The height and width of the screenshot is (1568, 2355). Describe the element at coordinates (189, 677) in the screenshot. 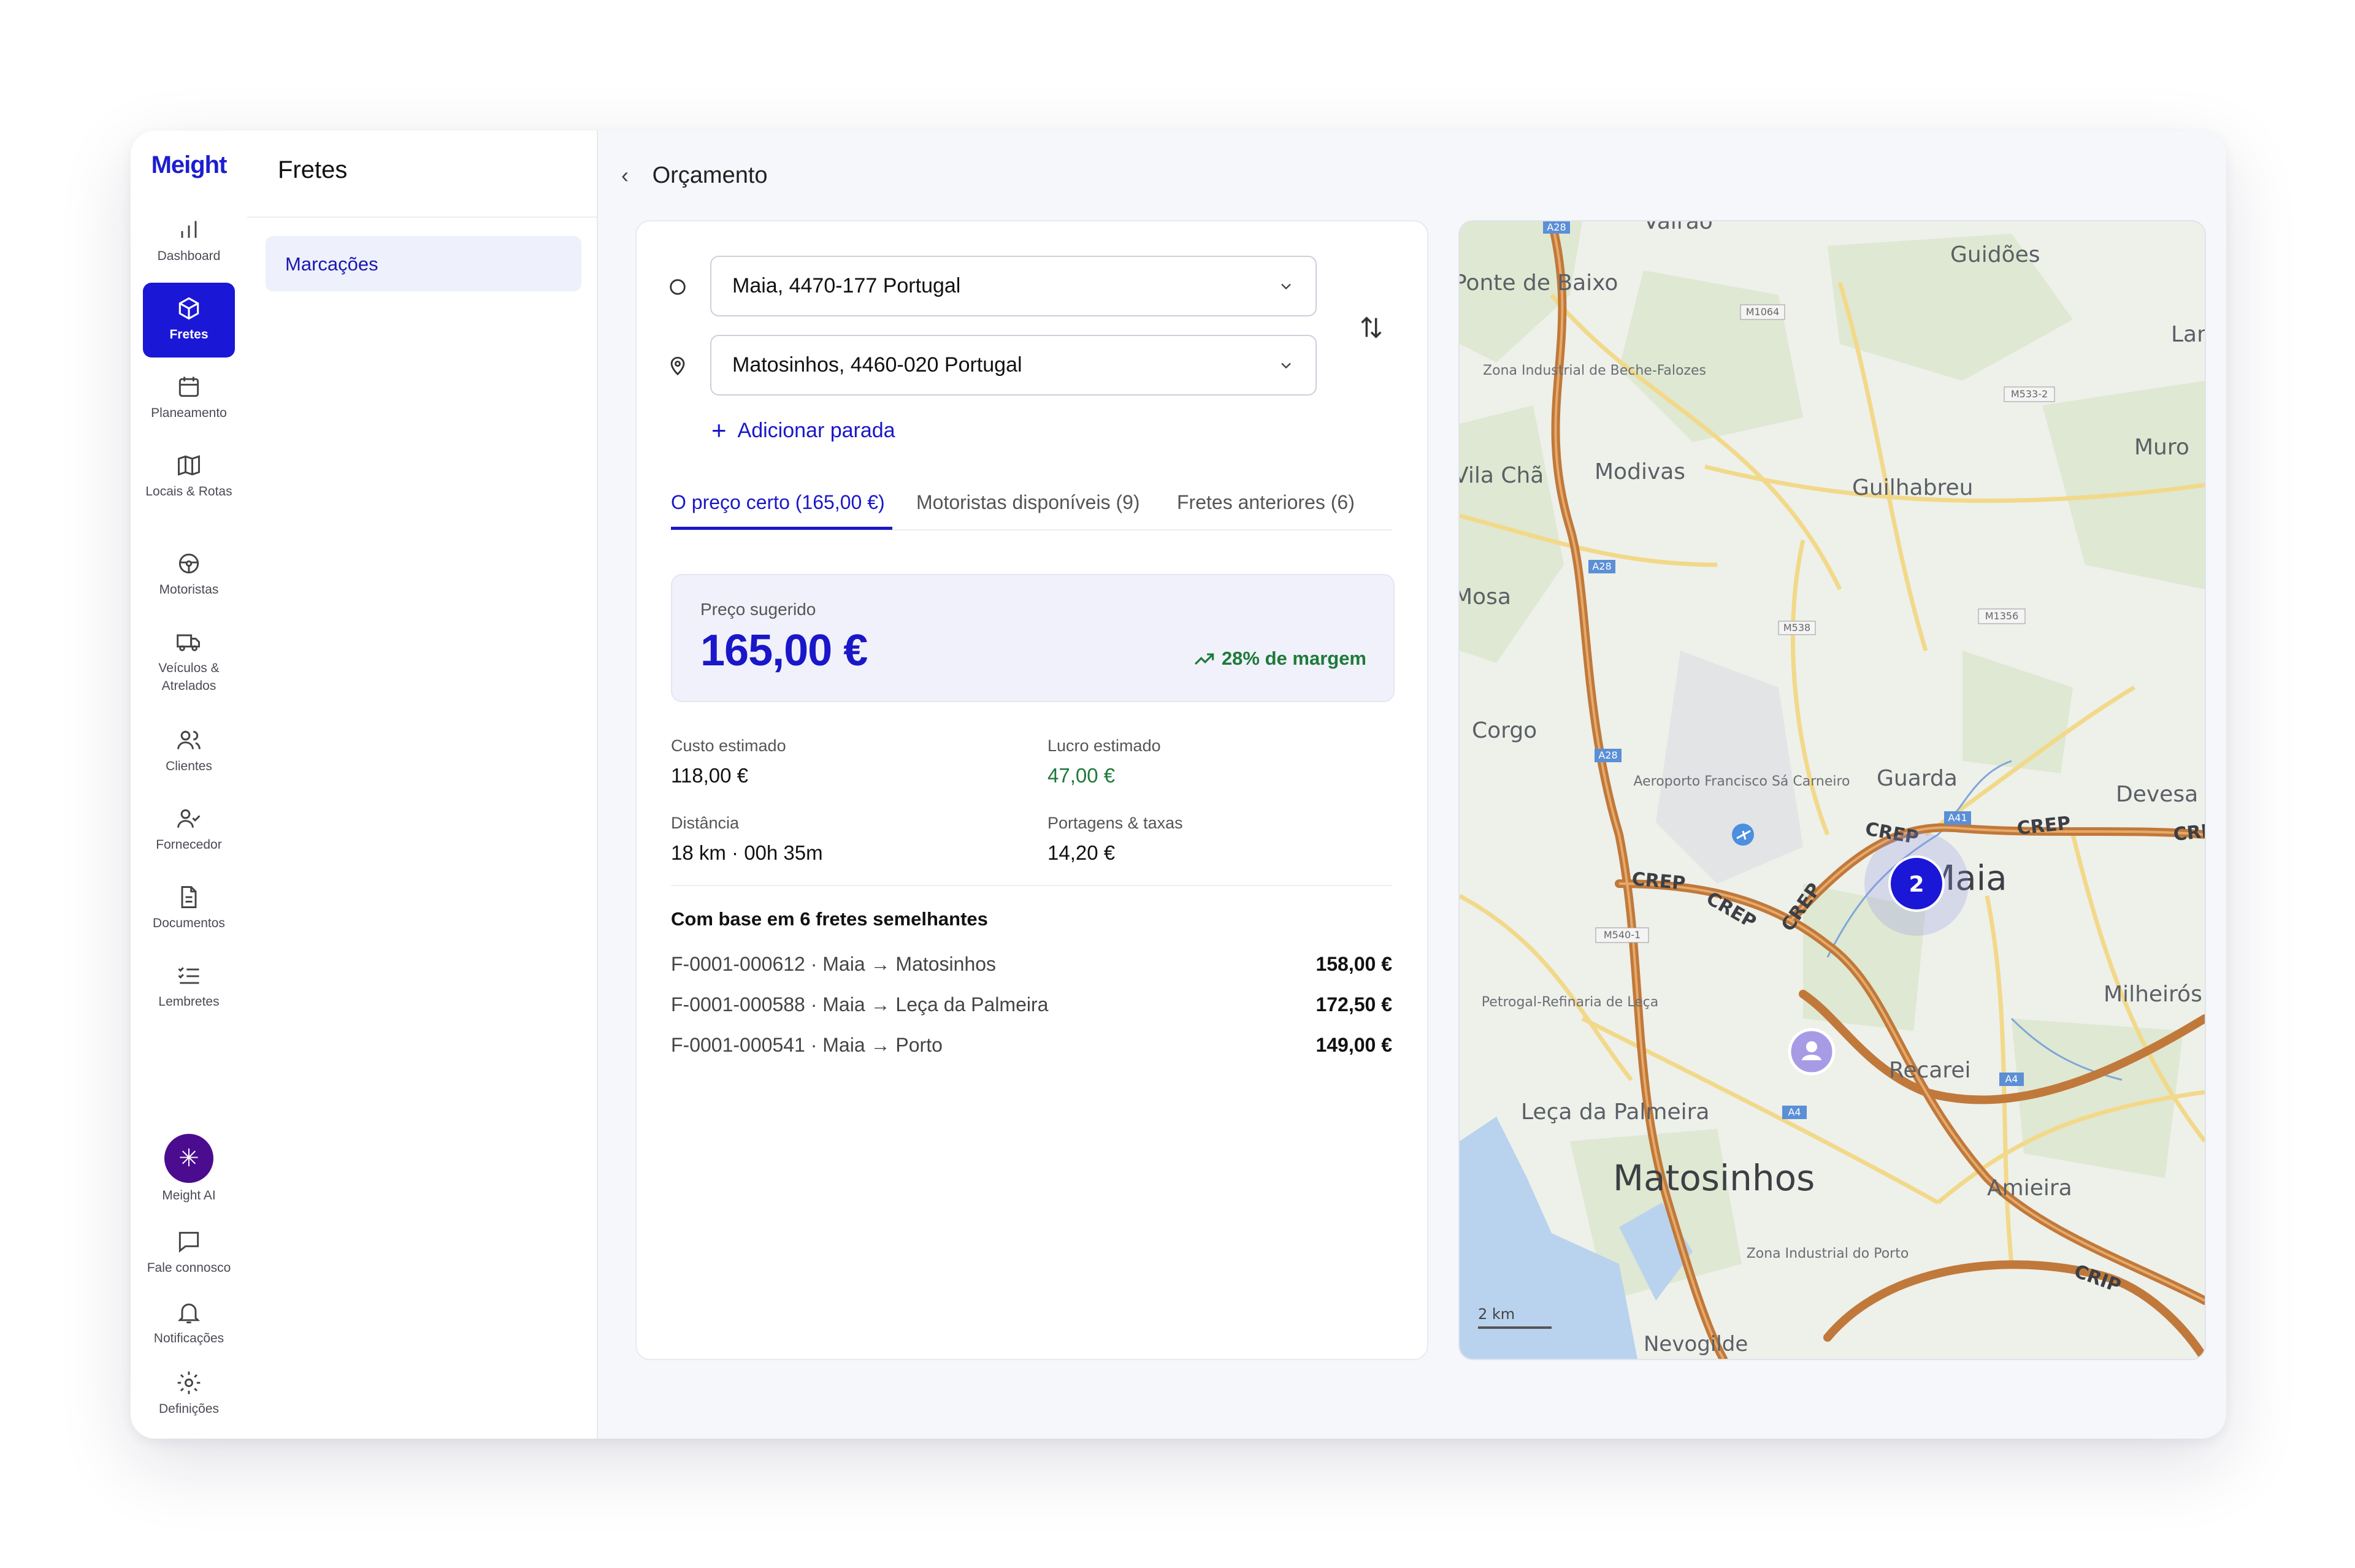

I see `nav-label: Veículos & Atrelados` at that location.